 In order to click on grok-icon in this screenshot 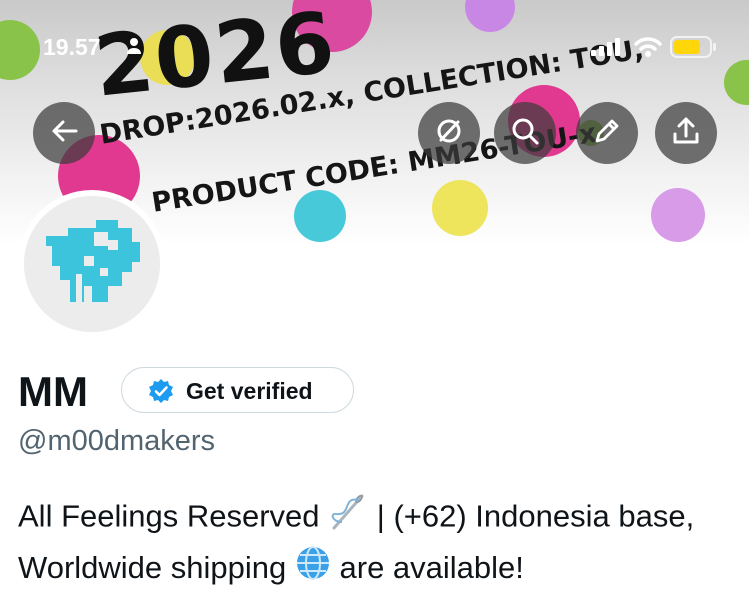, I will do `click(449, 133)`.